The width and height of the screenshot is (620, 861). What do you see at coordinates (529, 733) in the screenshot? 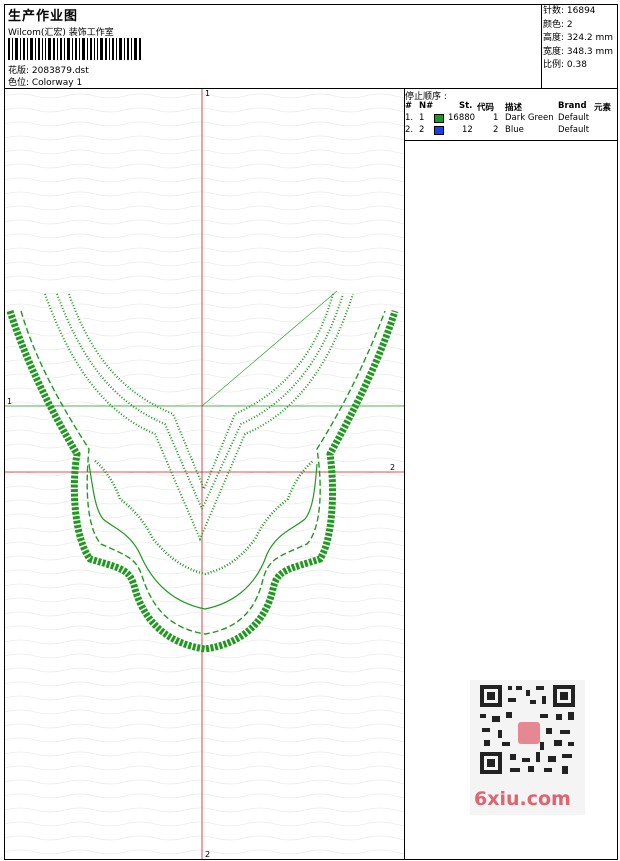
I see `stamp-logo` at bounding box center [529, 733].